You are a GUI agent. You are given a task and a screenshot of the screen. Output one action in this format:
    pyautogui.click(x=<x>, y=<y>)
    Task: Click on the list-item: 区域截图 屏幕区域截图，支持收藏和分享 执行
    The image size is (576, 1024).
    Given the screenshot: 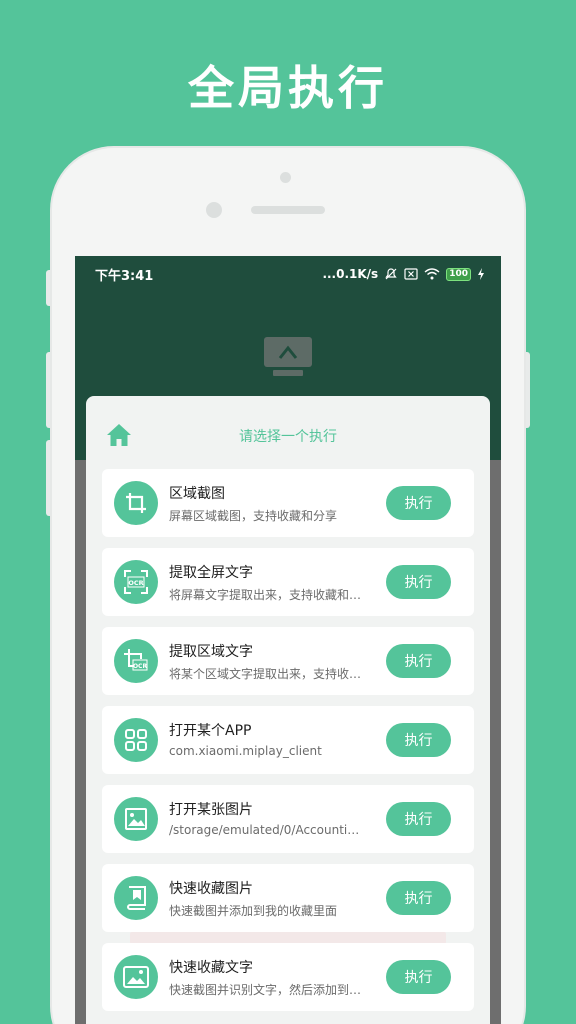 What is the action you would take?
    pyautogui.click(x=288, y=503)
    